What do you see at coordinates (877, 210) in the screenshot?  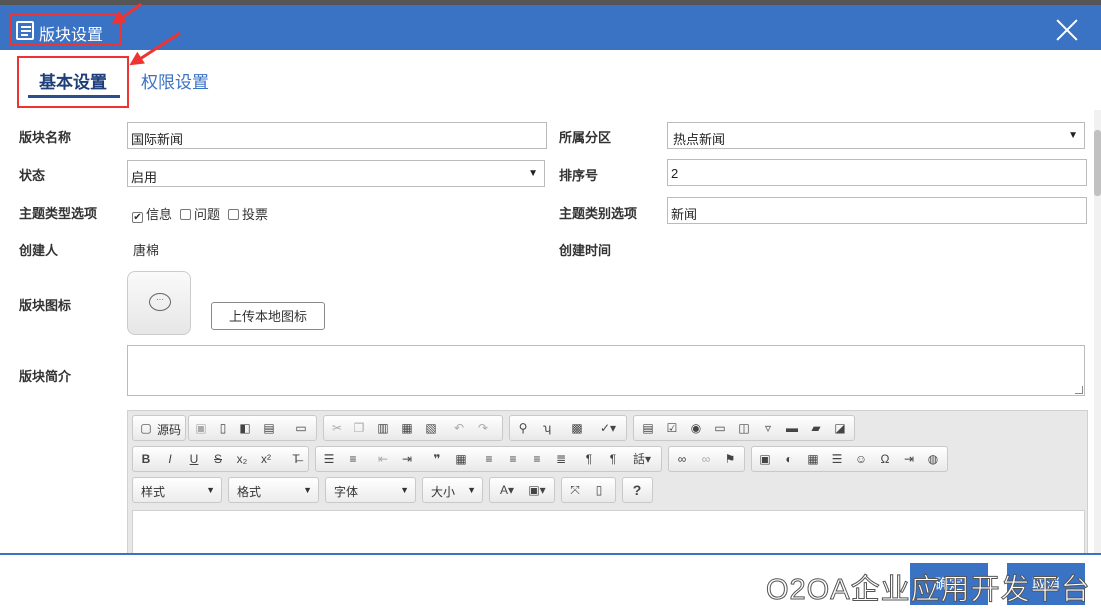 I see `topic-category-input: 新闻` at bounding box center [877, 210].